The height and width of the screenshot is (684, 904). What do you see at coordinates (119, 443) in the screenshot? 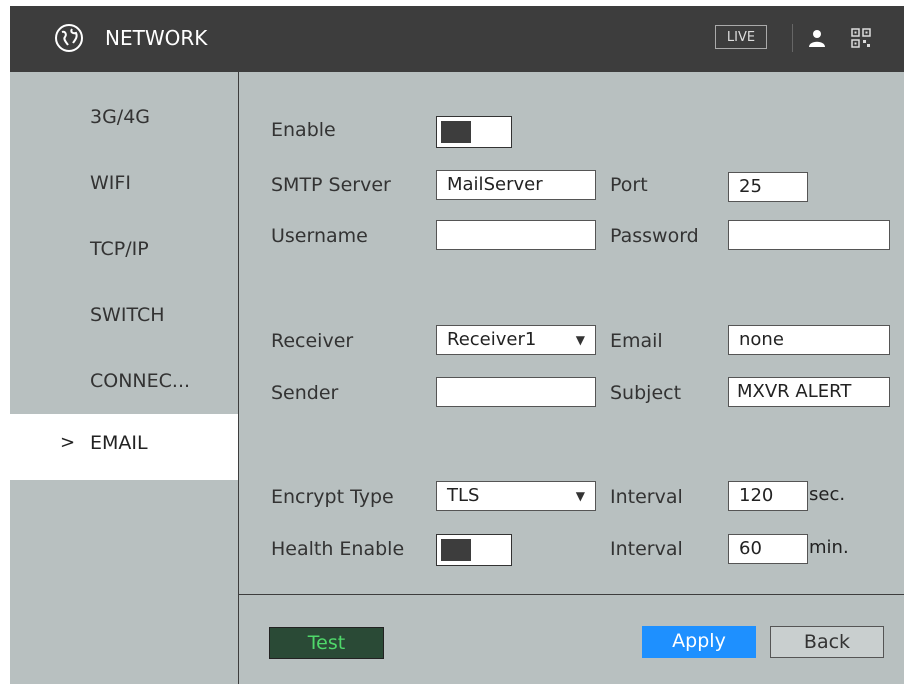
I see `sidebar-item-label: EMAIL` at bounding box center [119, 443].